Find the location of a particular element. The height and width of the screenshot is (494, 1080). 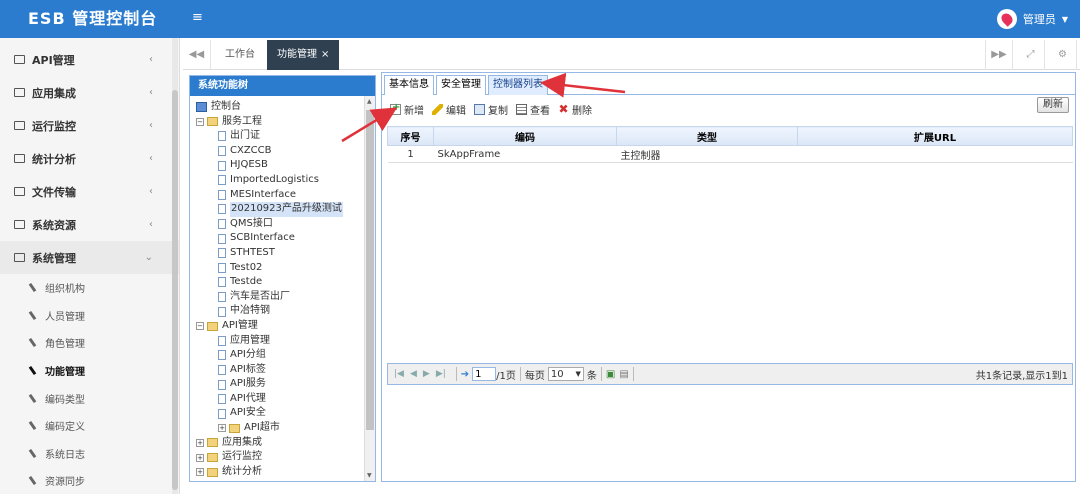

sidebar-item: 系统管理 ⌄ is located at coordinates (89, 257).